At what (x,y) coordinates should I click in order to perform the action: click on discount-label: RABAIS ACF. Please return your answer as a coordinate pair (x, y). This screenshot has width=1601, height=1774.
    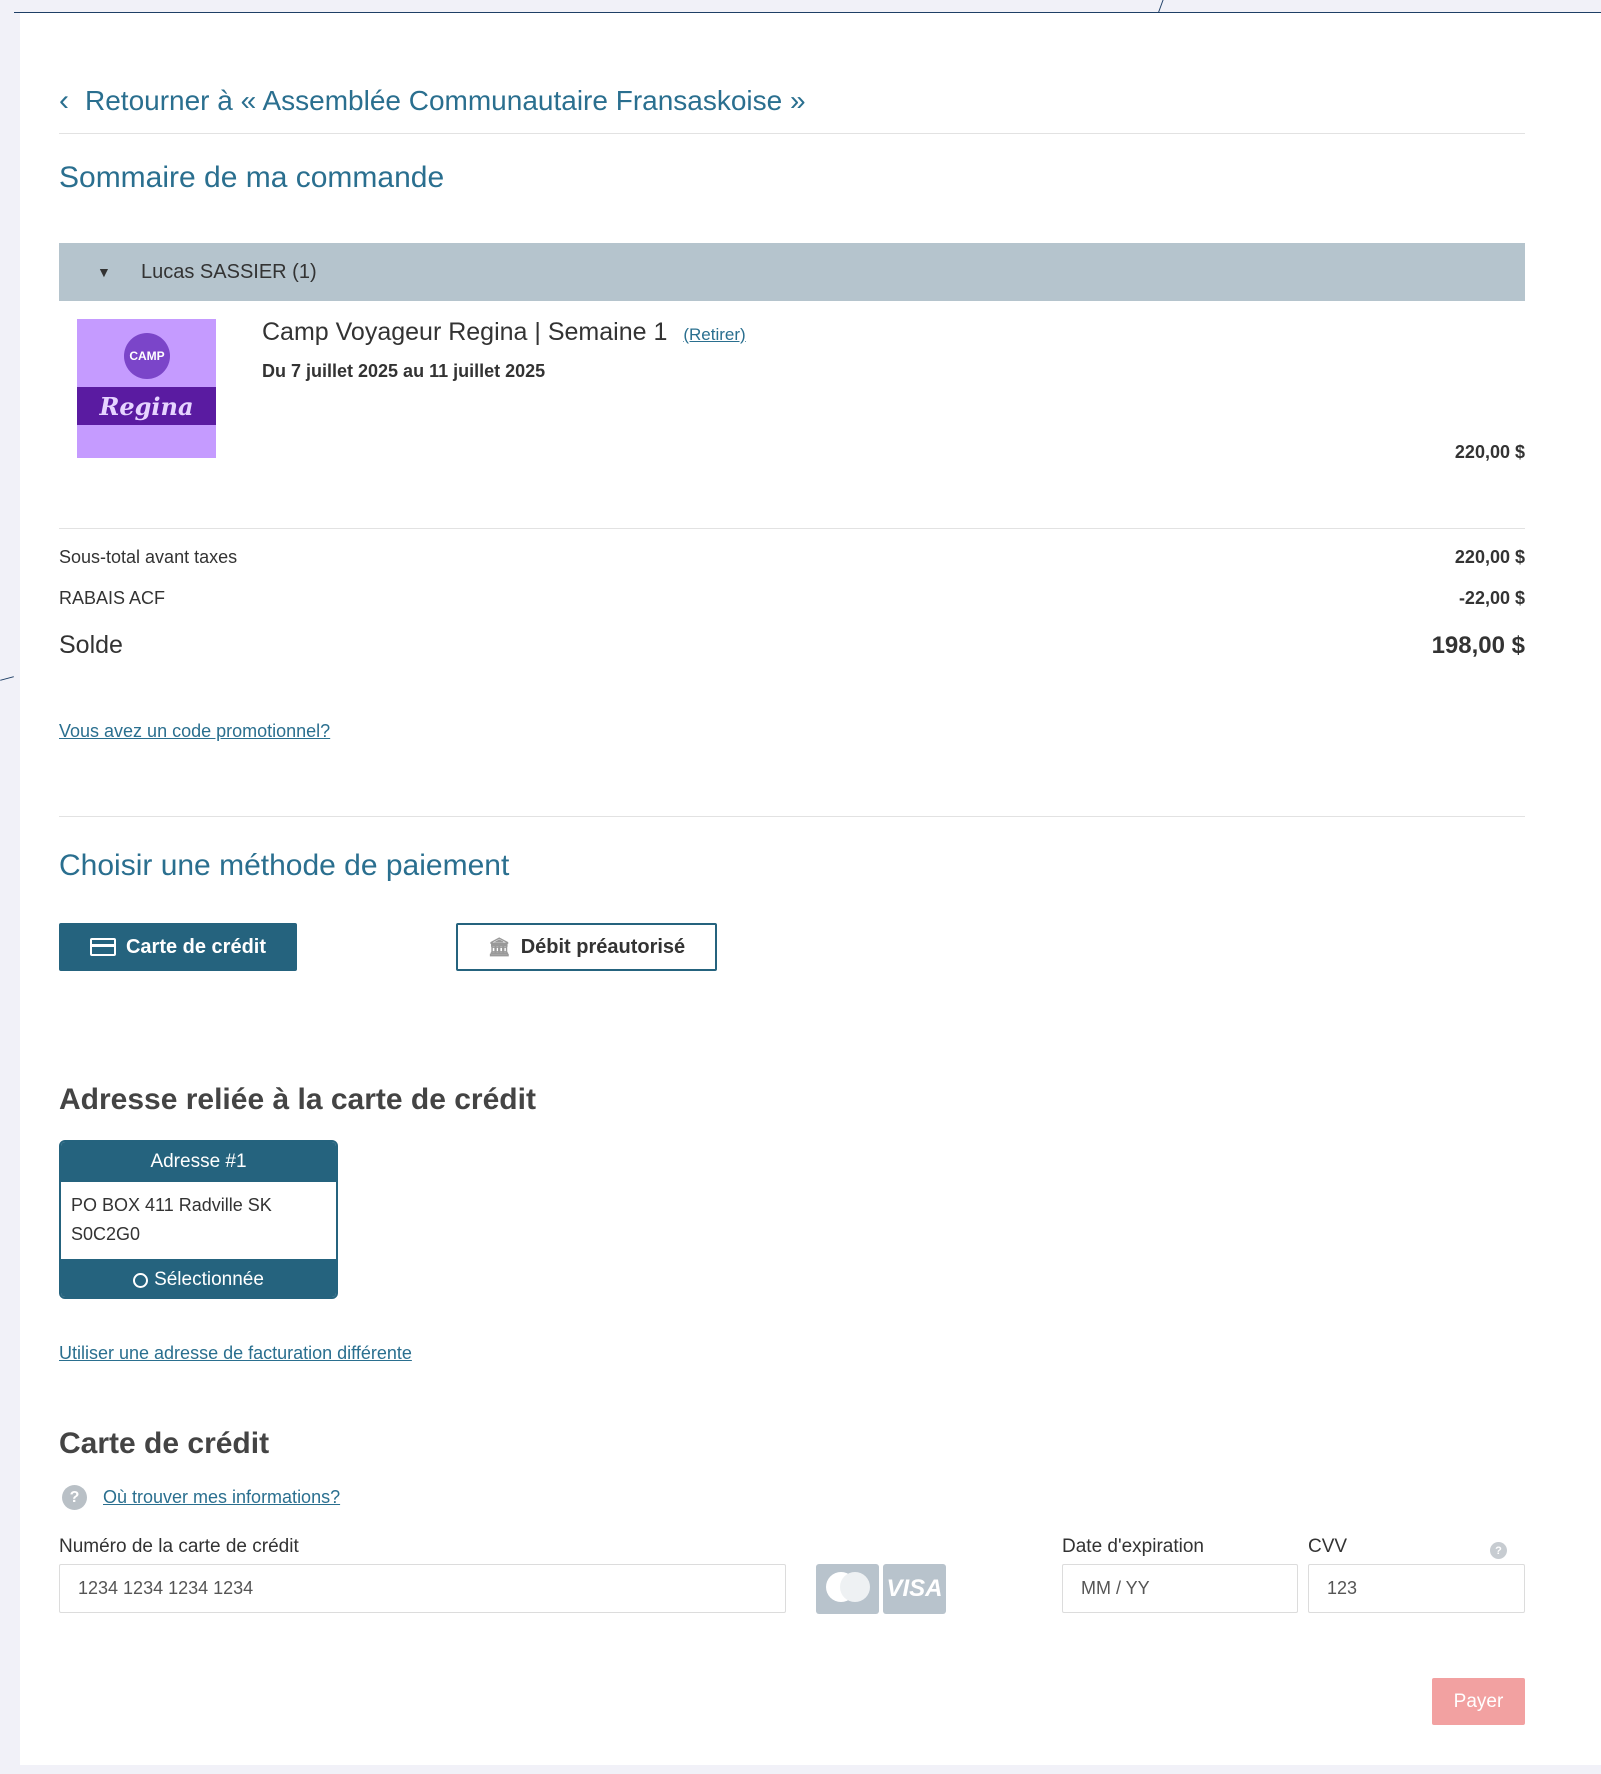
    Looking at the image, I should click on (112, 598).